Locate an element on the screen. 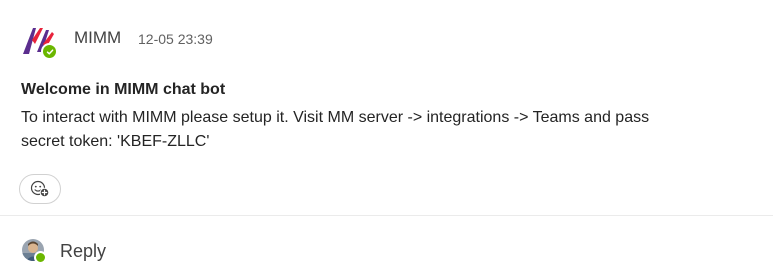 The width and height of the screenshot is (773, 275). reply-presence-icon is located at coordinates (40, 257).